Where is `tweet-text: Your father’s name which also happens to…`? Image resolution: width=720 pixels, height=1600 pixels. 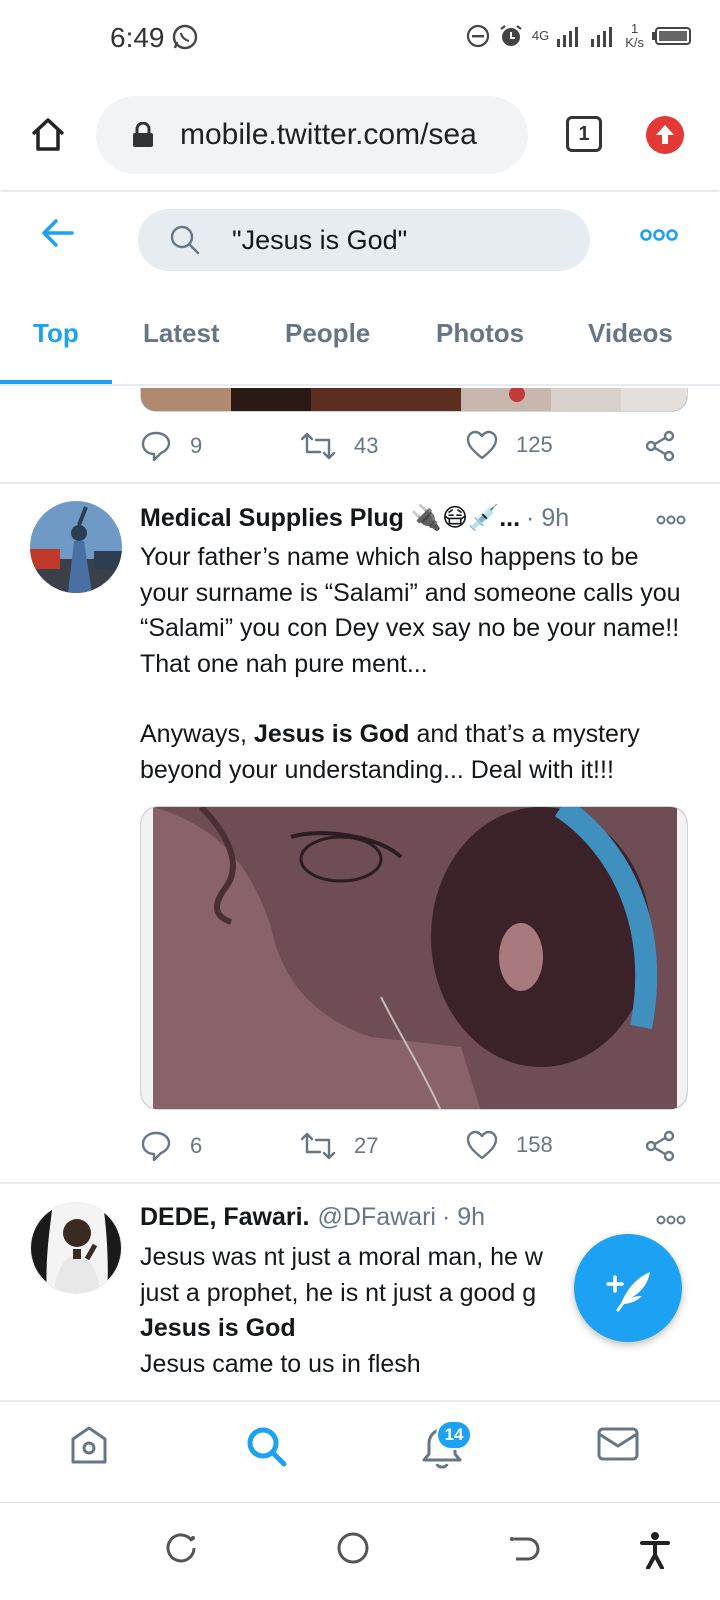
tweet-text: Your father’s name which also happens to… is located at coordinates (412, 664).